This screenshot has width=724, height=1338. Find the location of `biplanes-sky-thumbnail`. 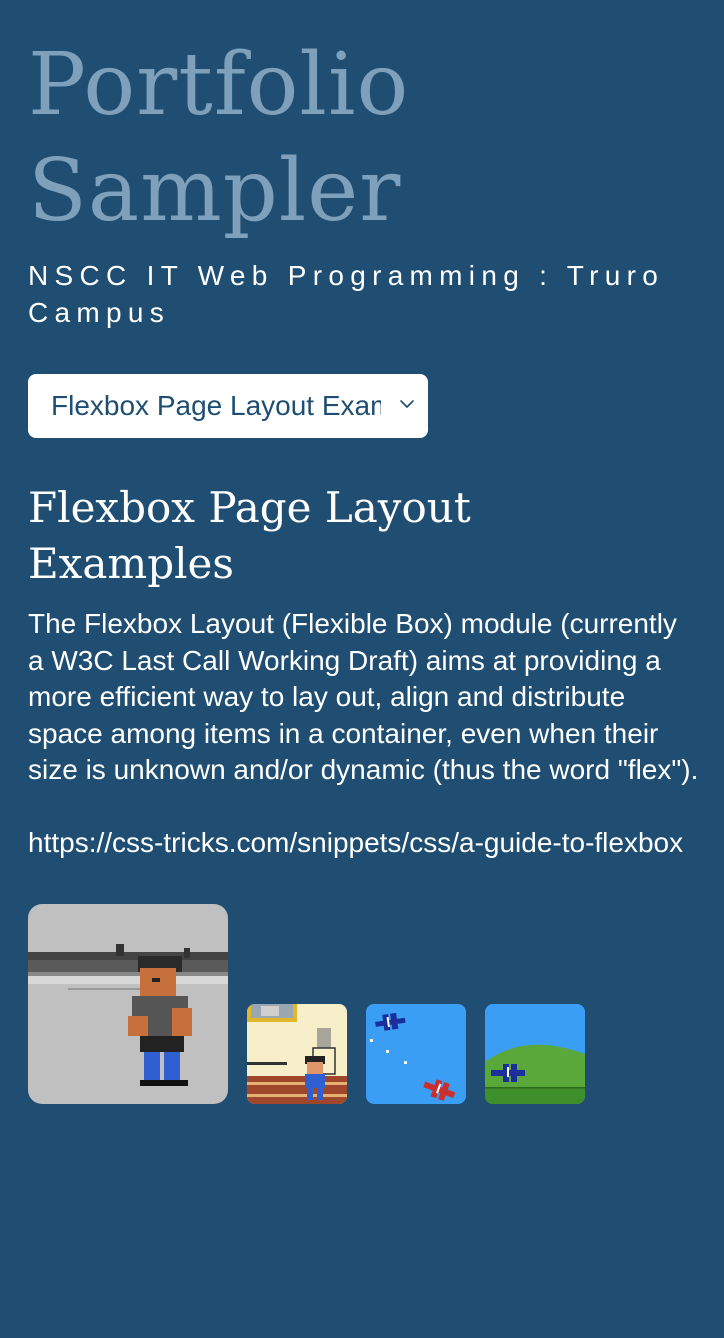

biplanes-sky-thumbnail is located at coordinates (416, 1054).